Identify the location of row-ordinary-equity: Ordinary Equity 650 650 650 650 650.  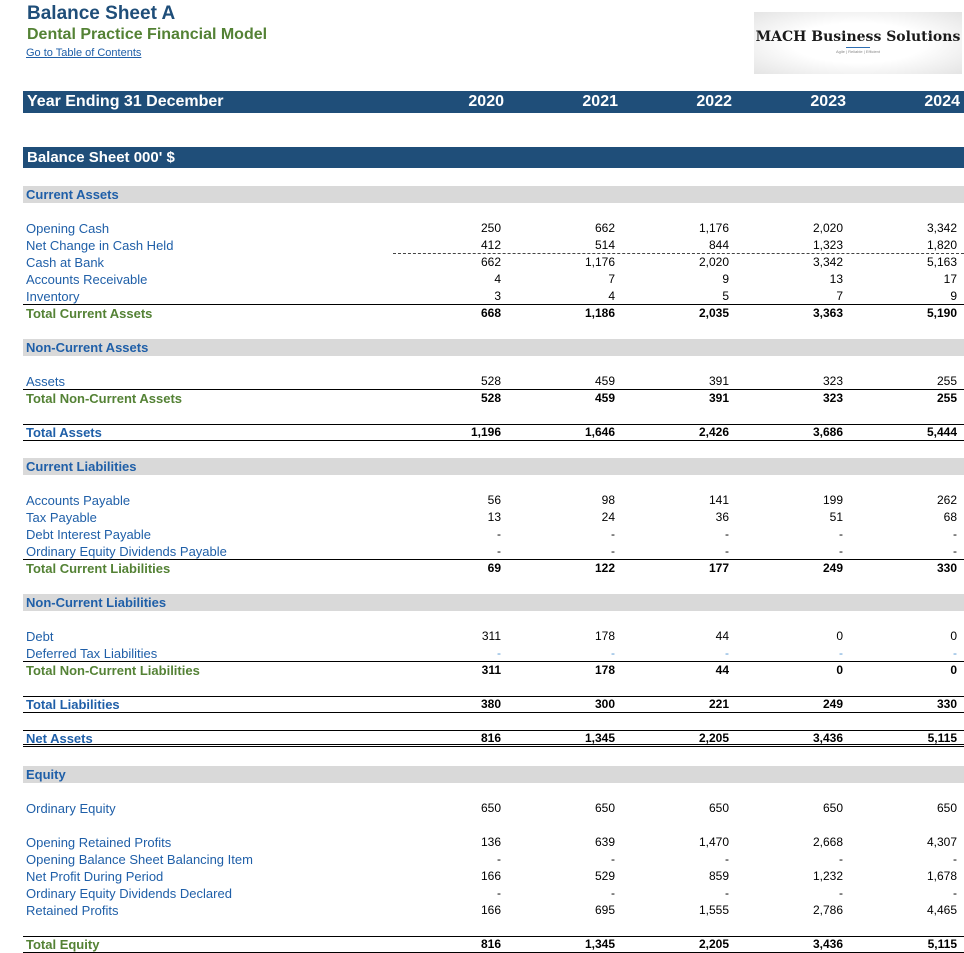
(493, 808).